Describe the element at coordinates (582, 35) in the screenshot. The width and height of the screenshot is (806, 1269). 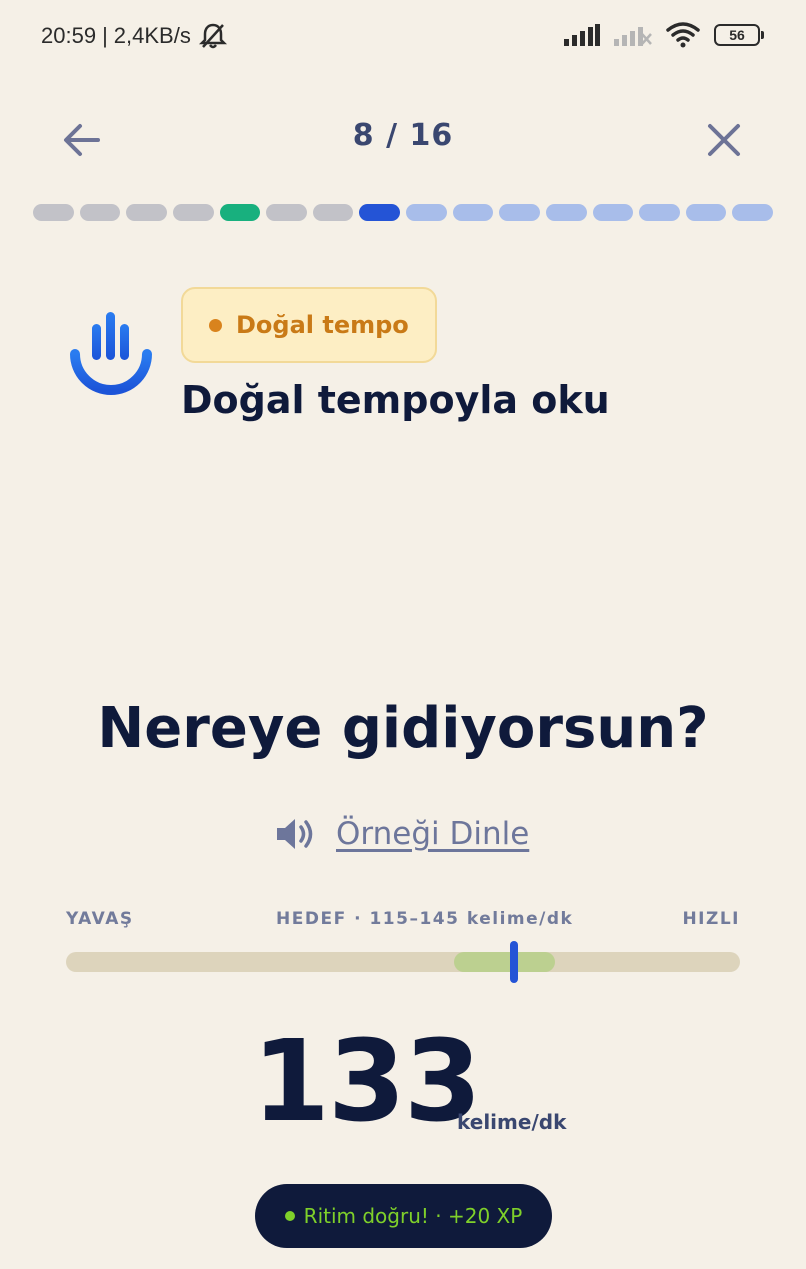
I see `signal-icon` at that location.